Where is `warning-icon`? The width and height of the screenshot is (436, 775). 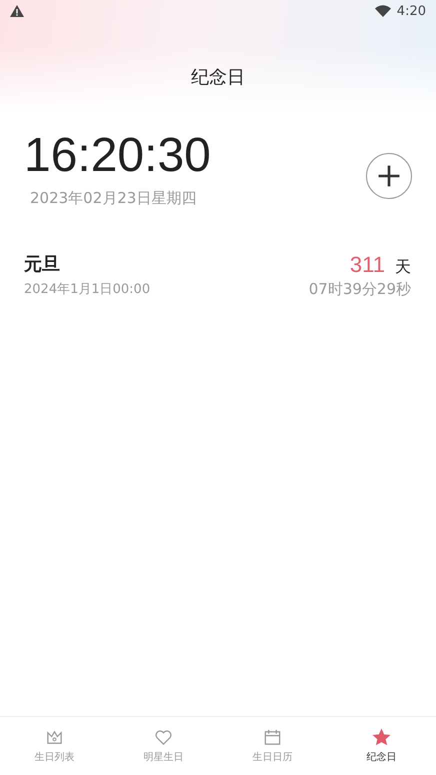 warning-icon is located at coordinates (17, 11).